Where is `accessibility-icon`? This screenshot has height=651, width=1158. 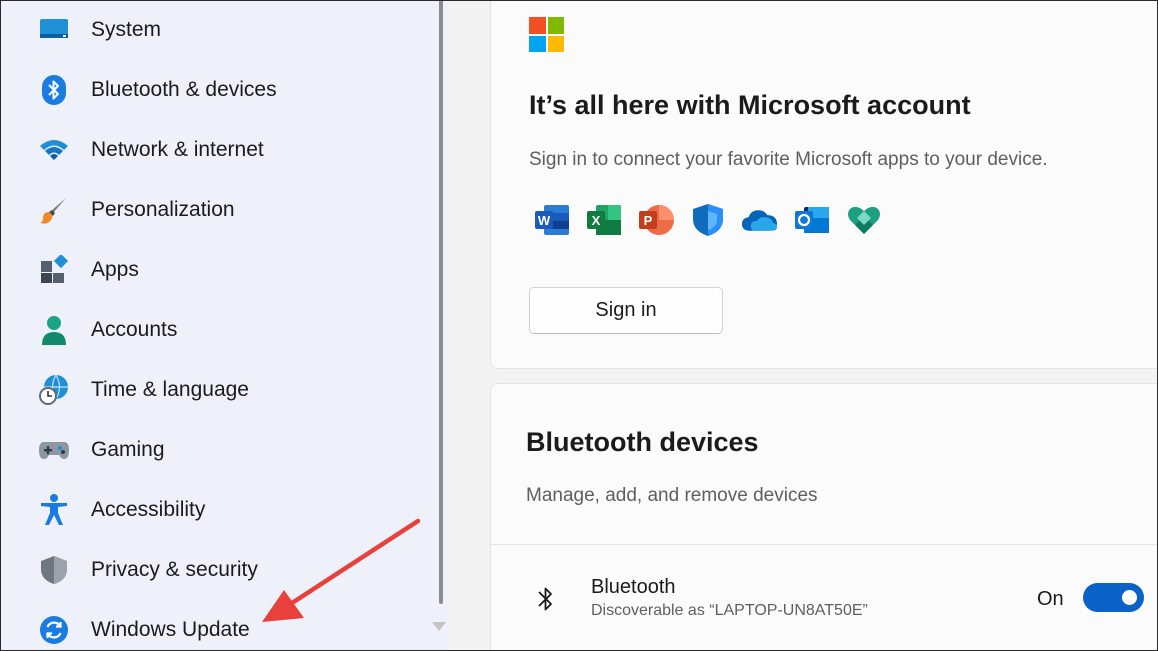 accessibility-icon is located at coordinates (54, 510).